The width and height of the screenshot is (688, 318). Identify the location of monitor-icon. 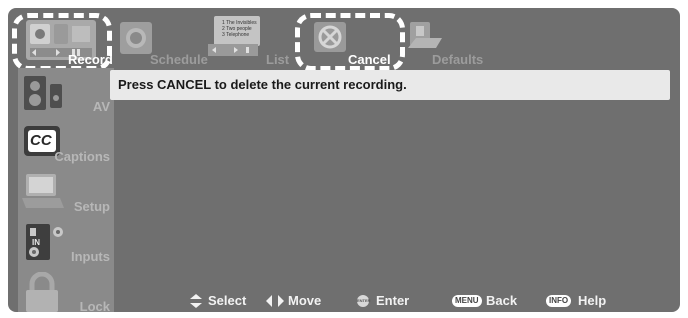
(43, 191).